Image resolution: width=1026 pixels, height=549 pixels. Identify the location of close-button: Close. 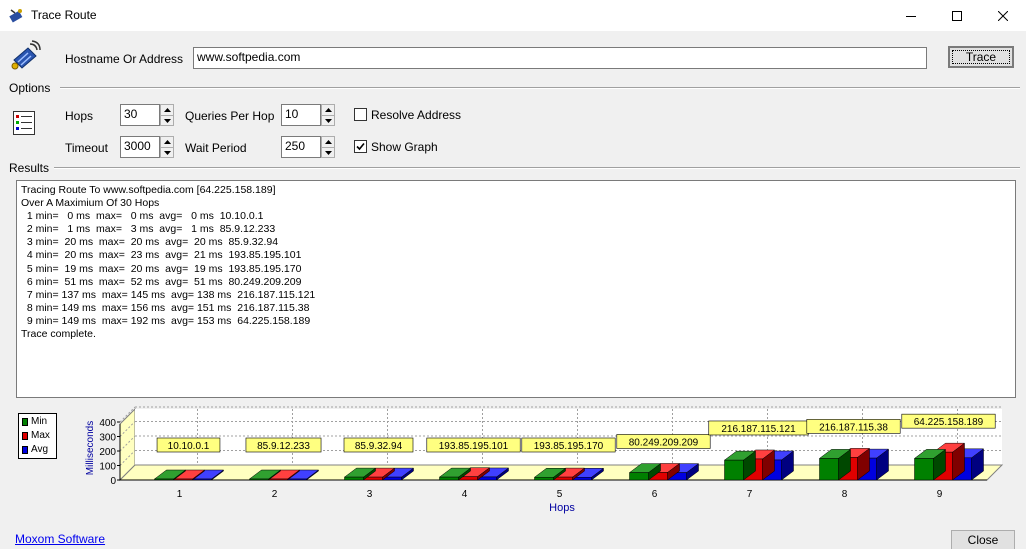
(983, 539).